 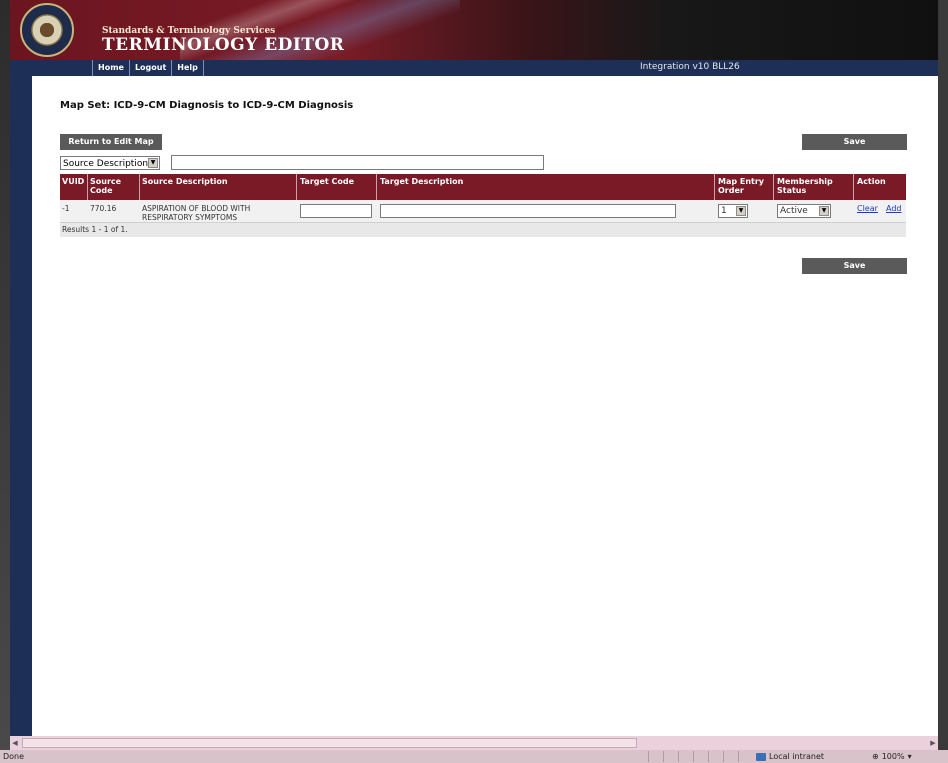 I want to click on target-description-input, so click(x=528, y=211).